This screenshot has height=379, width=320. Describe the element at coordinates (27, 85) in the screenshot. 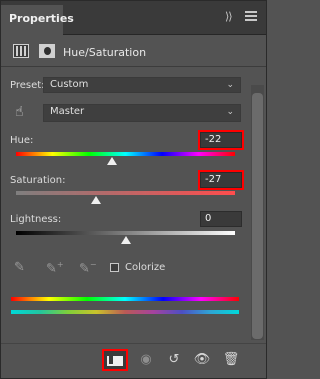

I see `preset-label: Preset:` at that location.